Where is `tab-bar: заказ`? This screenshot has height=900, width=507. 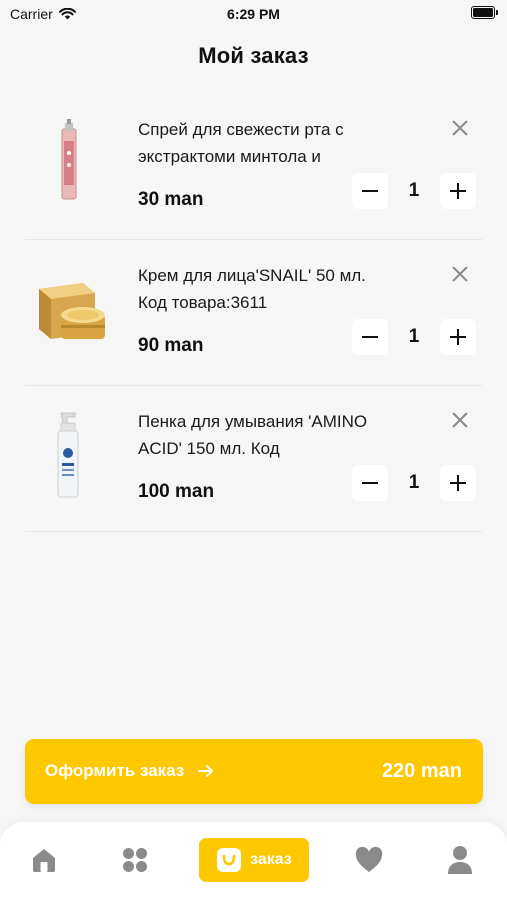 tab-bar: заказ is located at coordinates (253, 861).